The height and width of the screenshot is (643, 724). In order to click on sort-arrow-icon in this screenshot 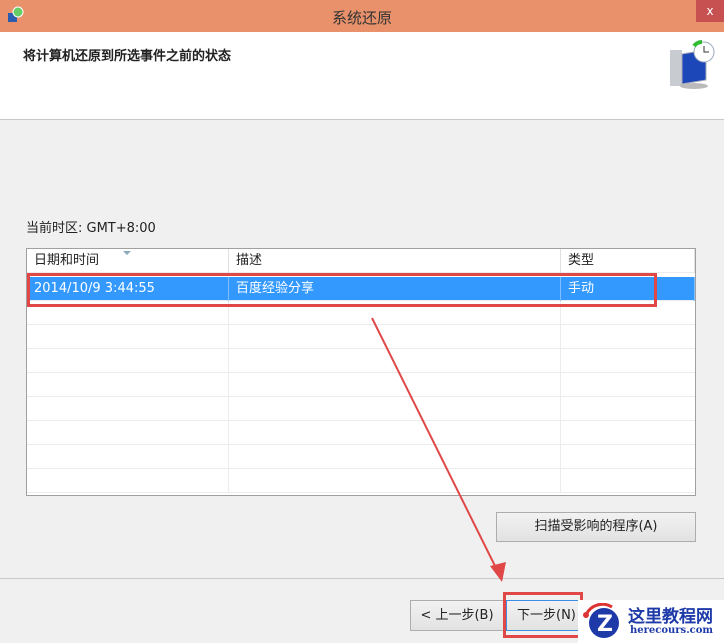, I will do `click(127, 253)`.